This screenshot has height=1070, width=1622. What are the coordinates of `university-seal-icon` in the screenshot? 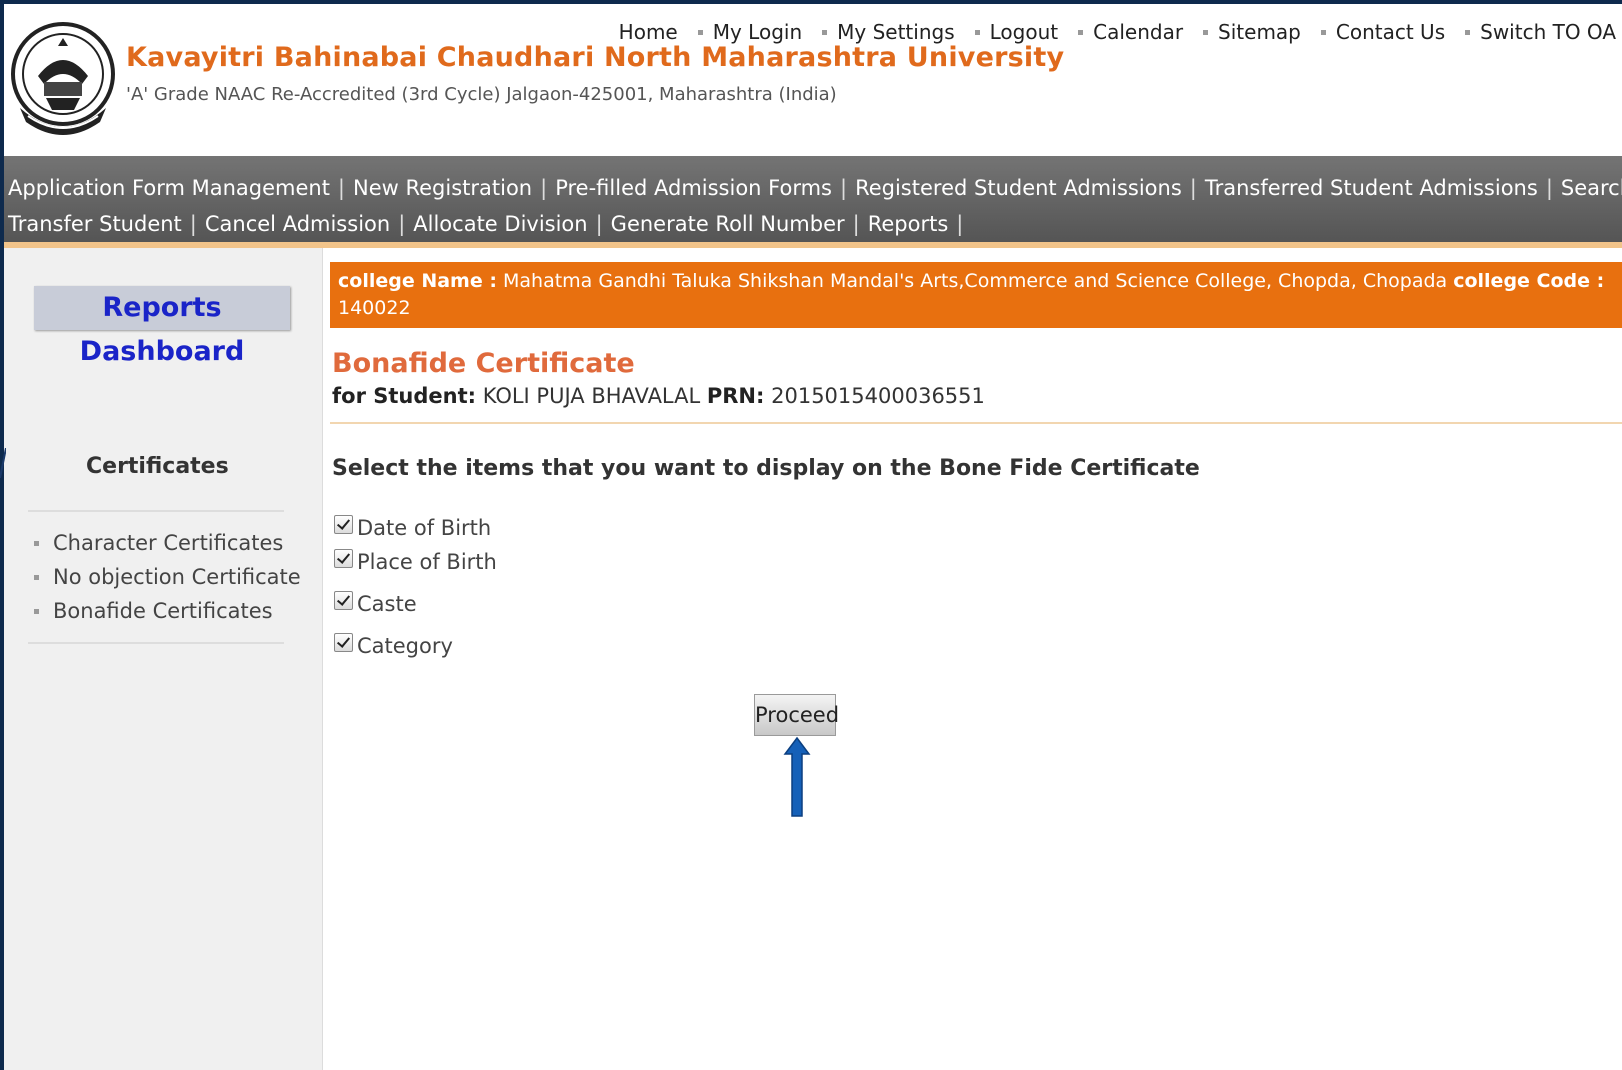 It's located at (63, 78).